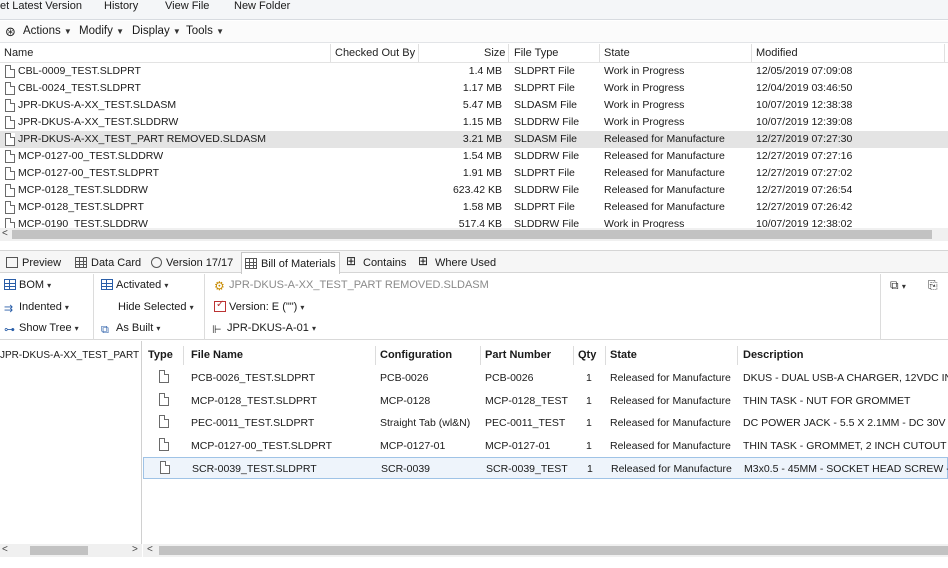 The height and width of the screenshot is (568, 948). What do you see at coordinates (466, 263) in the screenshot?
I see `tab-where-used-label: Where Used` at bounding box center [466, 263].